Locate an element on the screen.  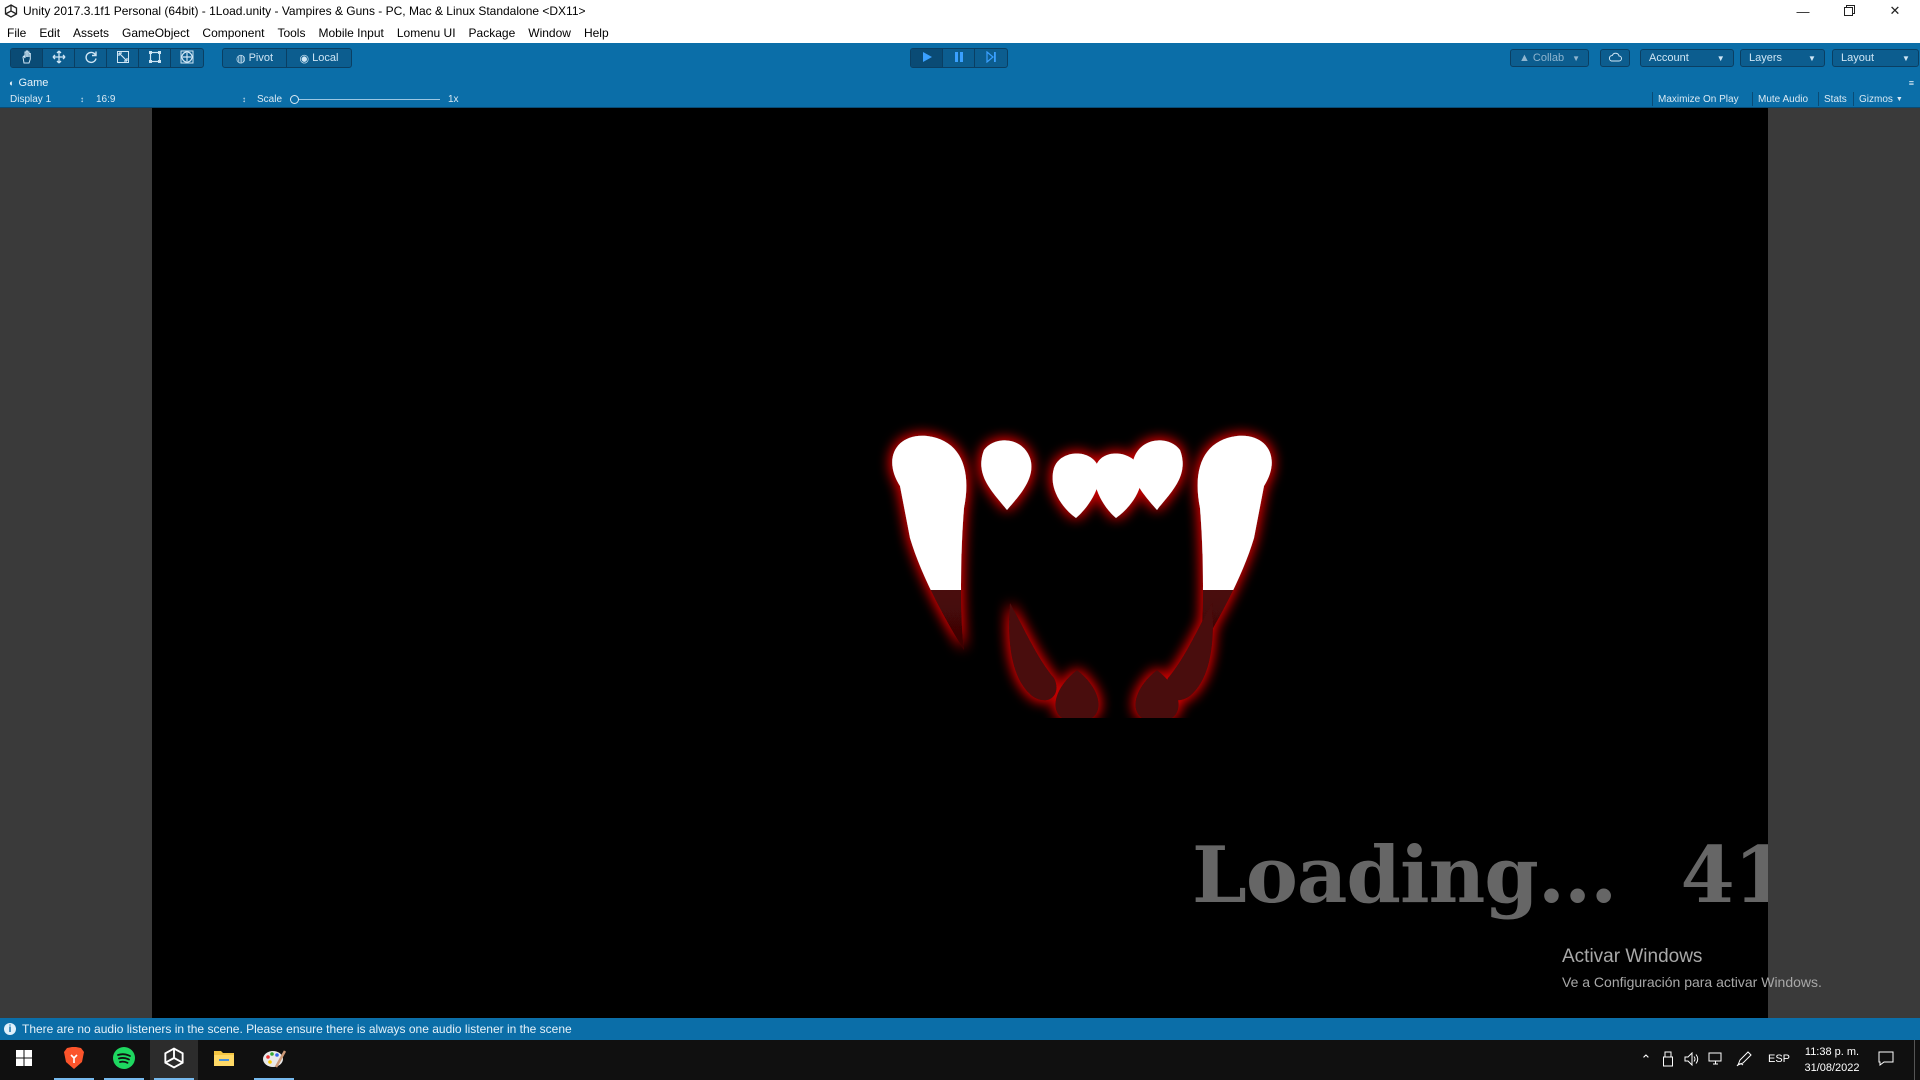
show-desktop-button is located at coordinates (1914, 1060).